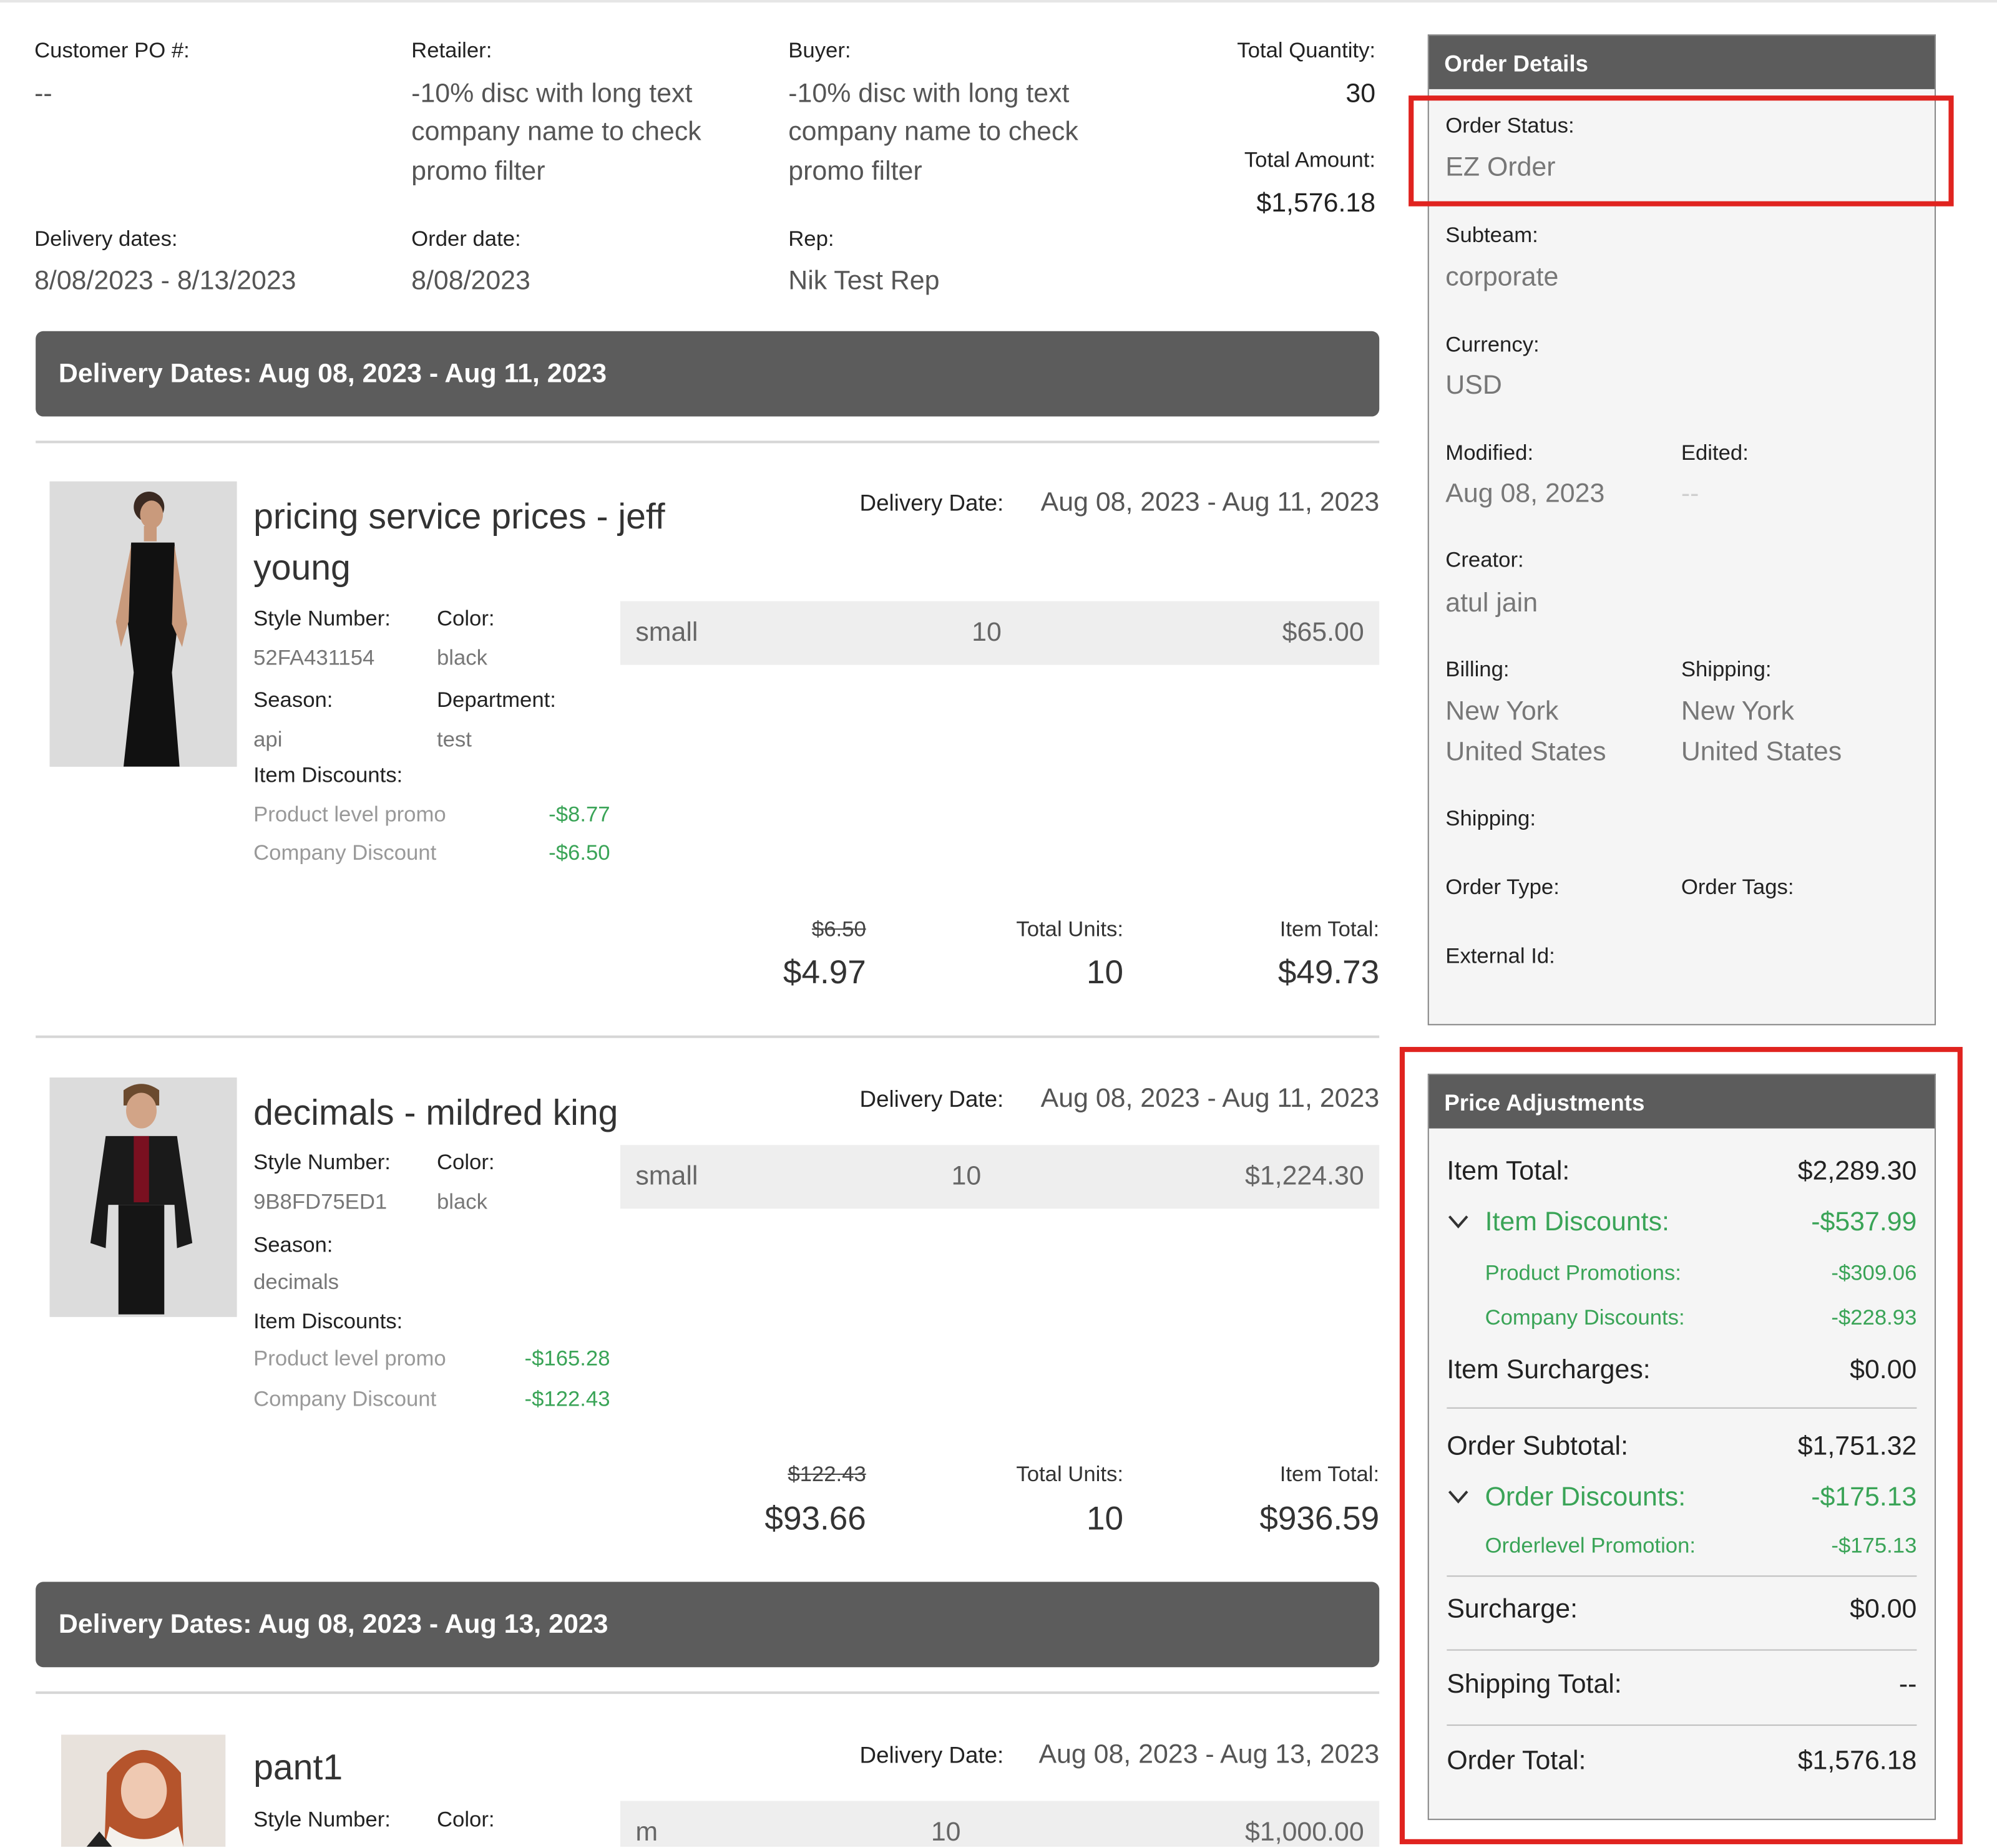 The height and width of the screenshot is (1848, 1997). Describe the element at coordinates (1690, 493) in the screenshot. I see `edited-value: --` at that location.